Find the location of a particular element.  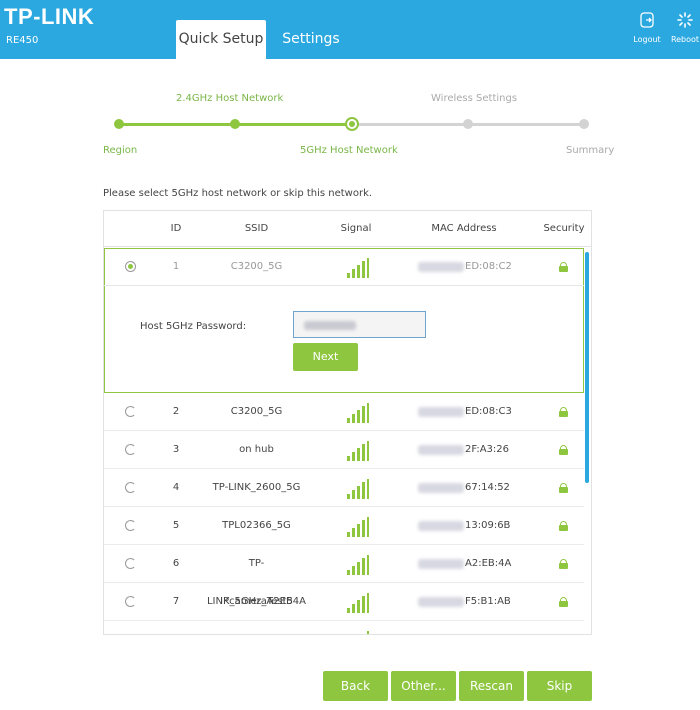

reboot-button: Reboot is located at coordinates (682, 28).